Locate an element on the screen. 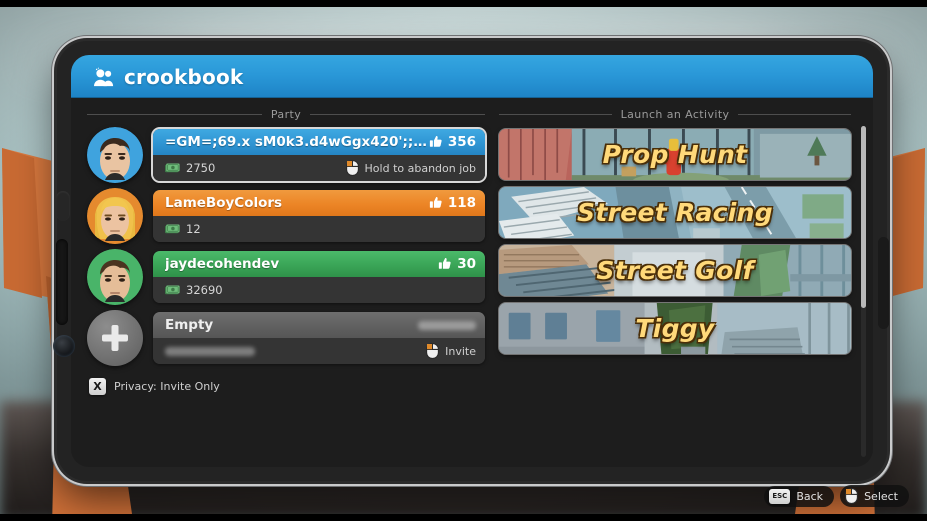 The height and width of the screenshot is (521, 927). abandon-job-label: Hold to abandon job is located at coordinates (420, 168).